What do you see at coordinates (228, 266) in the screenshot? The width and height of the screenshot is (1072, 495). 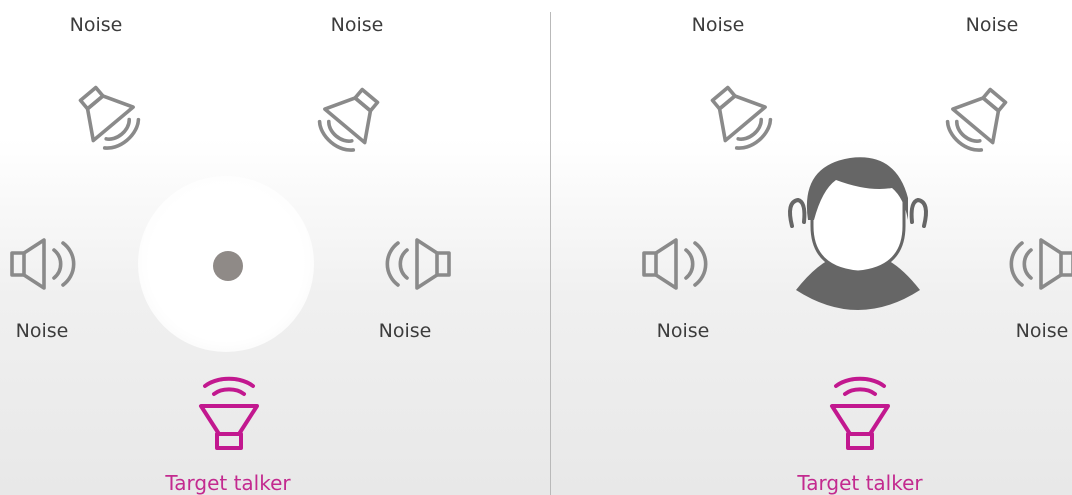 I see `point-source-dot-icon` at bounding box center [228, 266].